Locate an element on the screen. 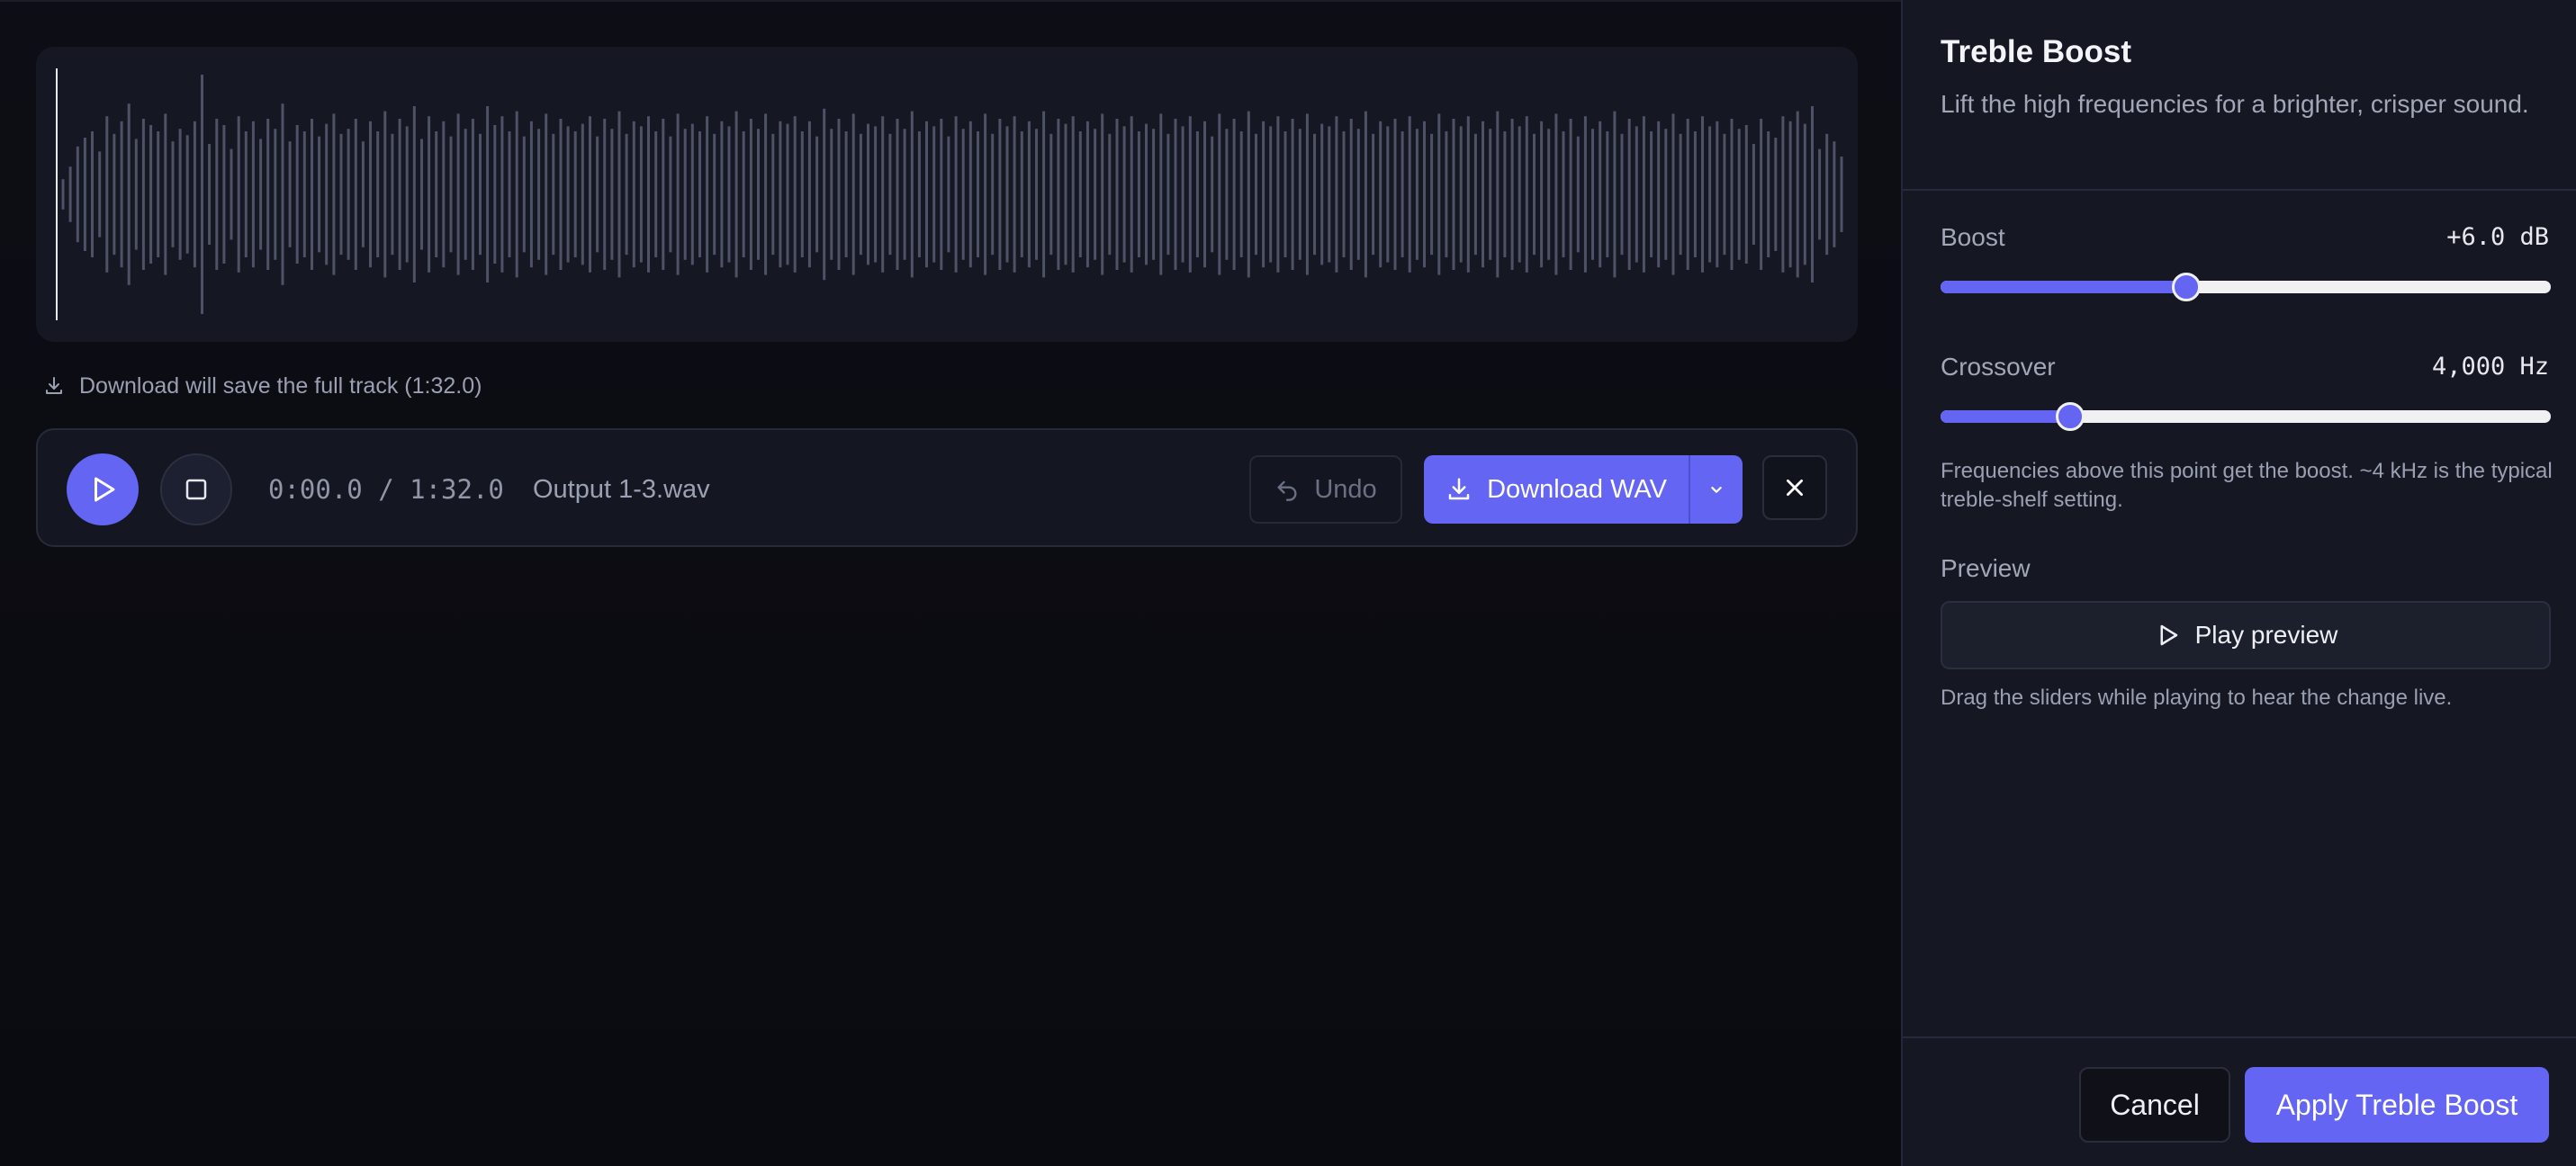 The width and height of the screenshot is (2576, 1166). play-button is located at coordinates (103, 489).